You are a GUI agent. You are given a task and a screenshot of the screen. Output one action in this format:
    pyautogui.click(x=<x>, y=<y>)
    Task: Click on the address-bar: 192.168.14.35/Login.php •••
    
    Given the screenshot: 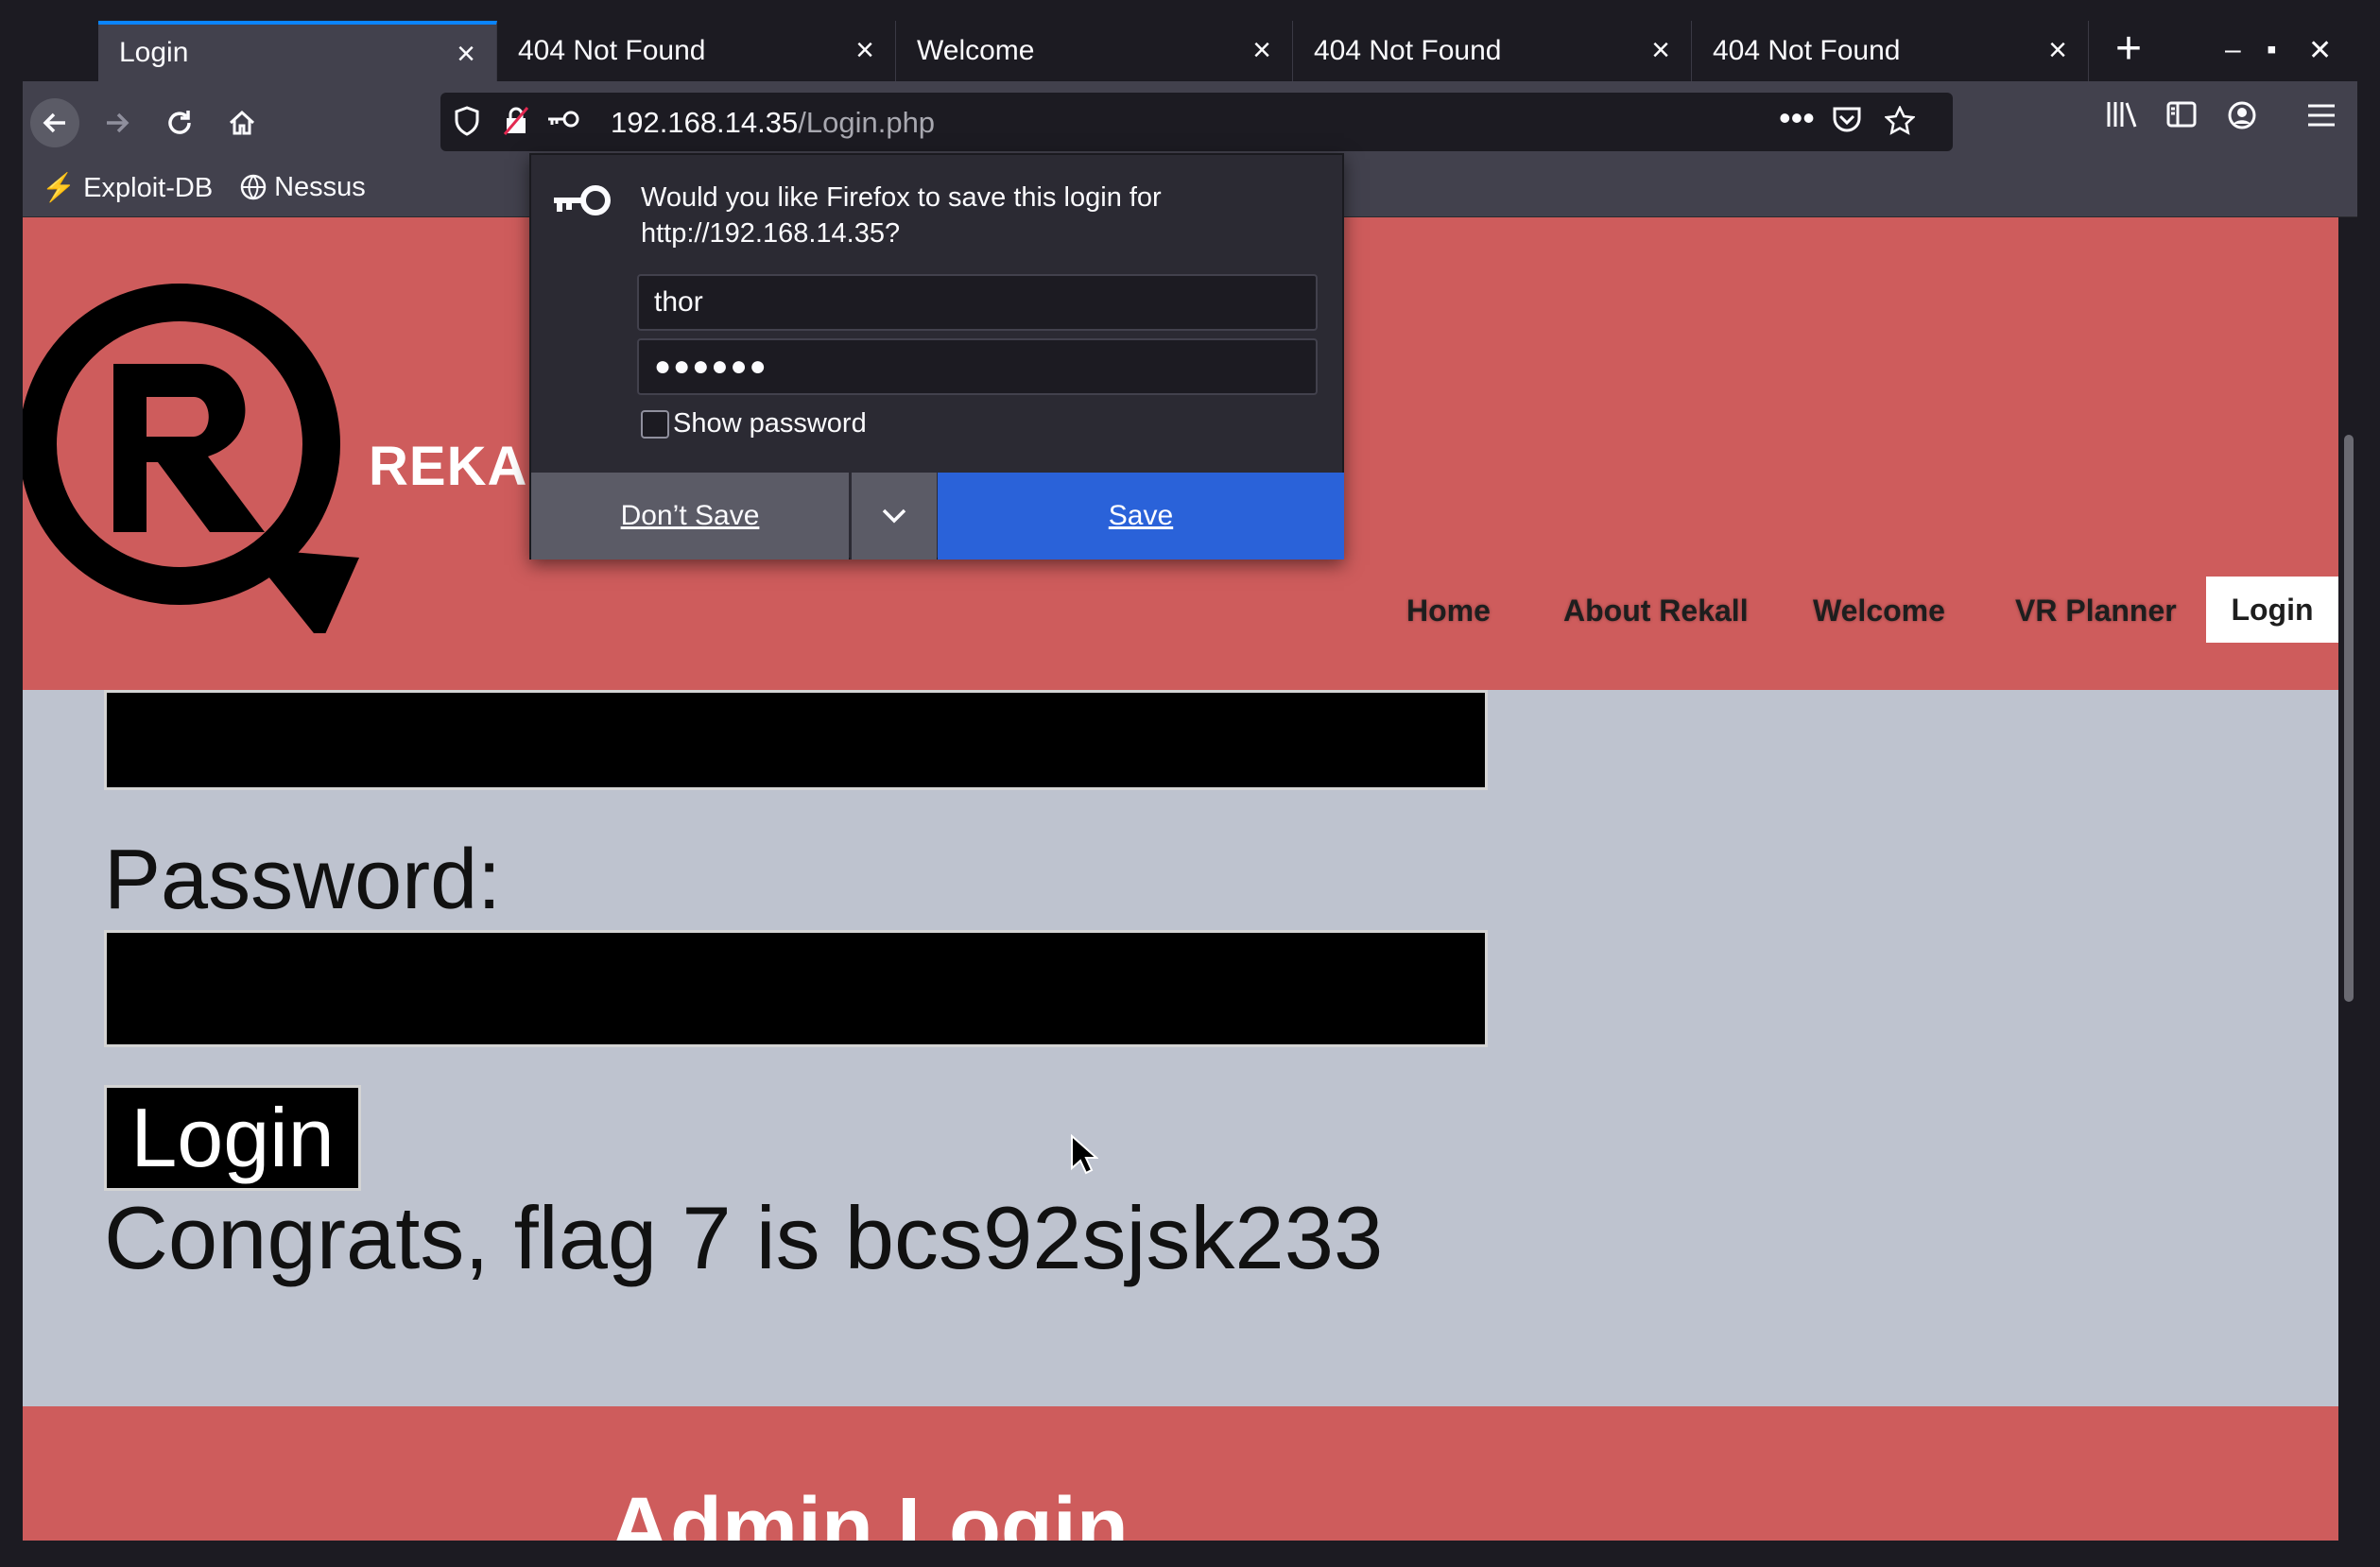 What is the action you would take?
    pyautogui.click(x=1197, y=122)
    